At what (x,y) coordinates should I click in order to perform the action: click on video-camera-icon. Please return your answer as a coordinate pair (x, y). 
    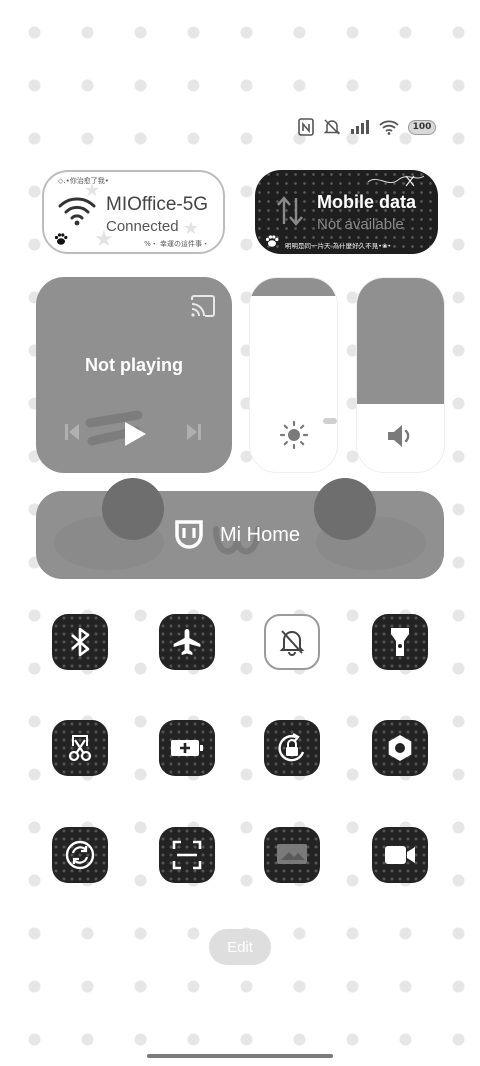
    Looking at the image, I should click on (400, 855).